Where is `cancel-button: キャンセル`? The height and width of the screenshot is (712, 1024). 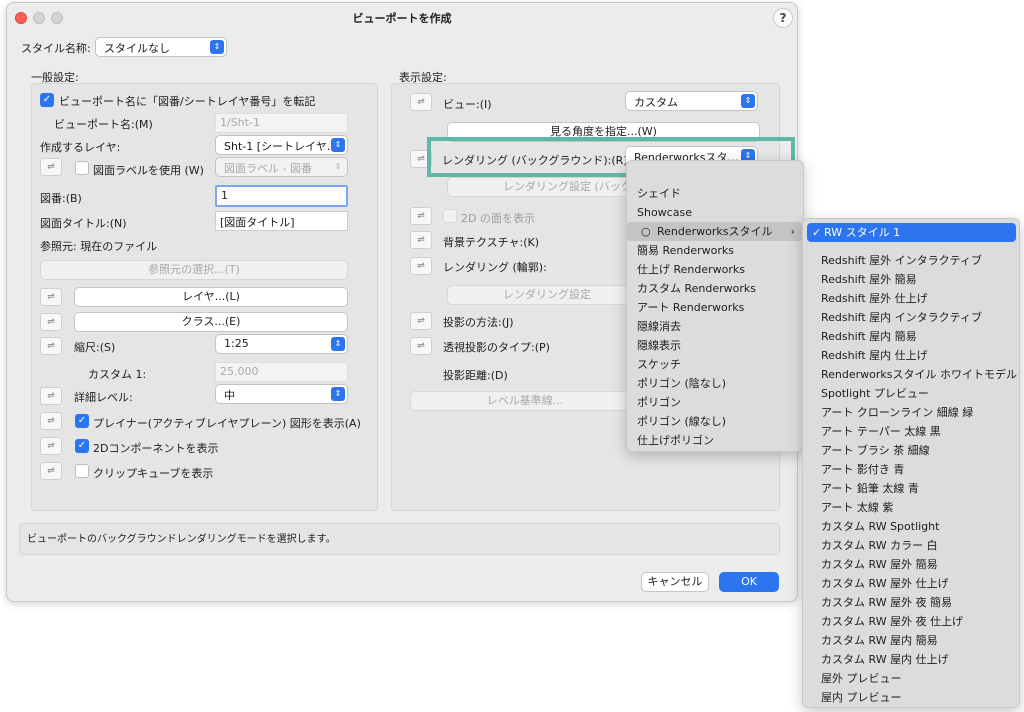 cancel-button: キャンセル is located at coordinates (675, 582).